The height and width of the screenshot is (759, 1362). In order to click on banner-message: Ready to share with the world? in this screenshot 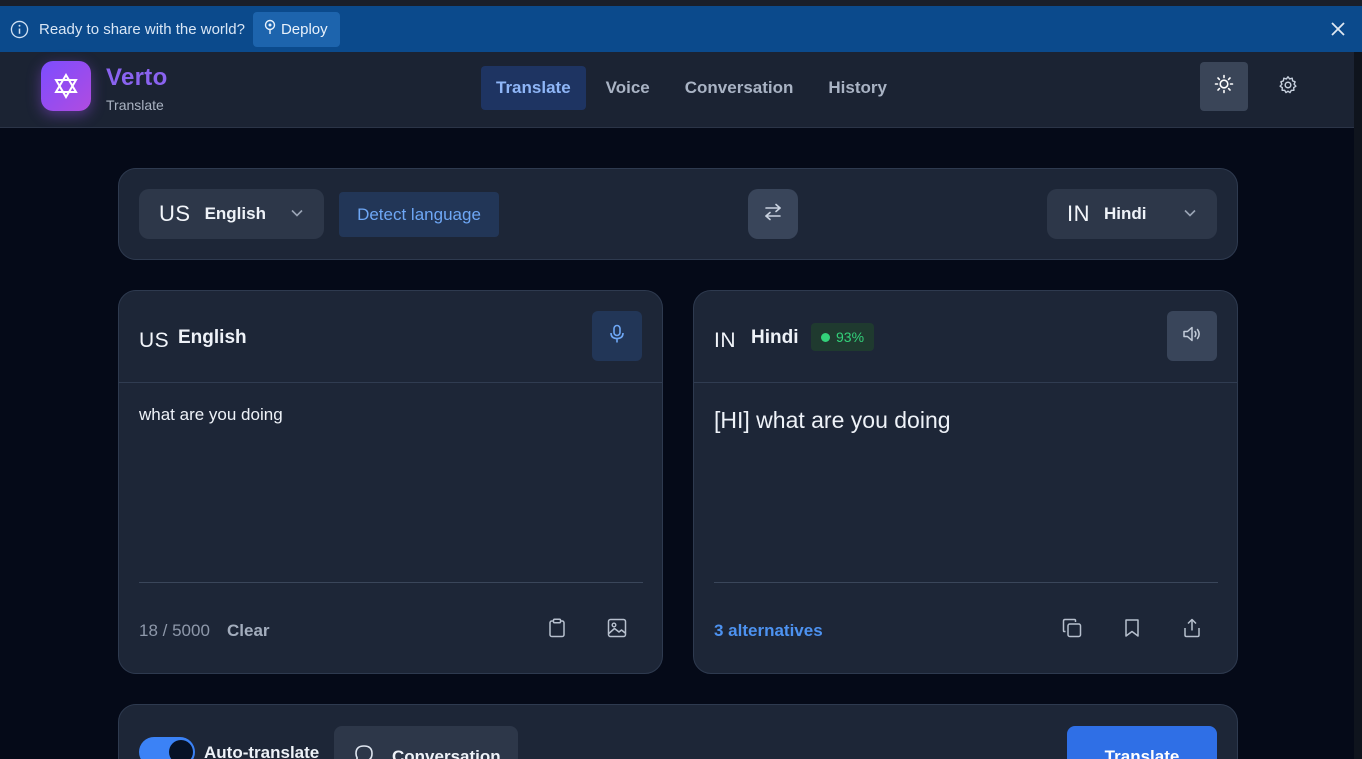, I will do `click(142, 29)`.